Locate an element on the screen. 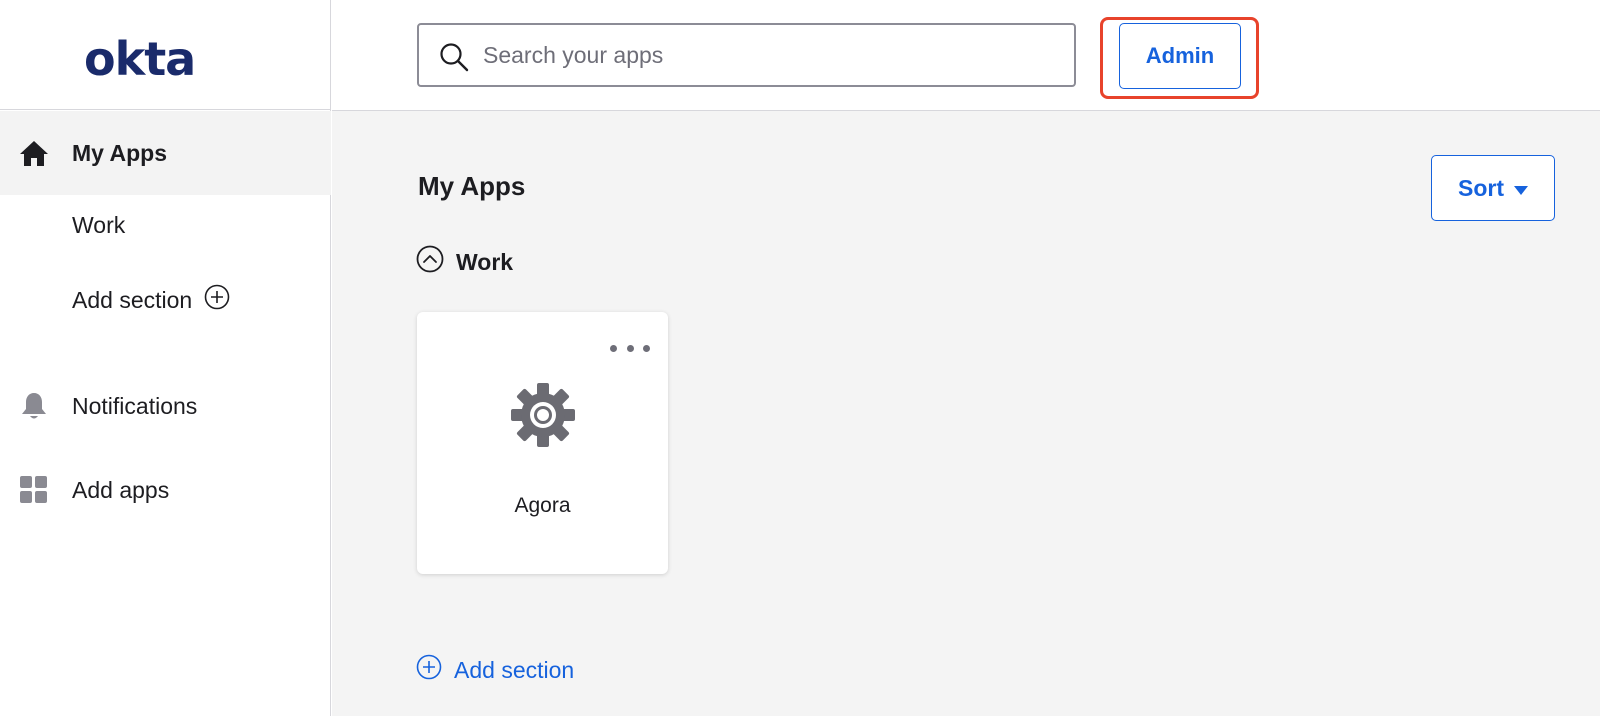 The image size is (1600, 716). section-label: Work is located at coordinates (485, 261).